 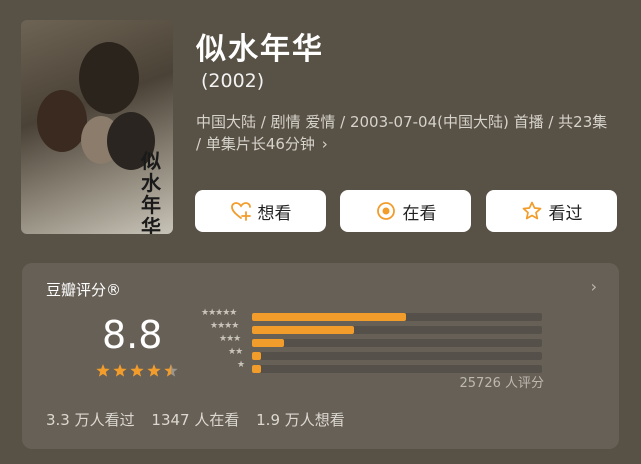 I want to click on stat-want: 1.9 万人想看, so click(x=300, y=420).